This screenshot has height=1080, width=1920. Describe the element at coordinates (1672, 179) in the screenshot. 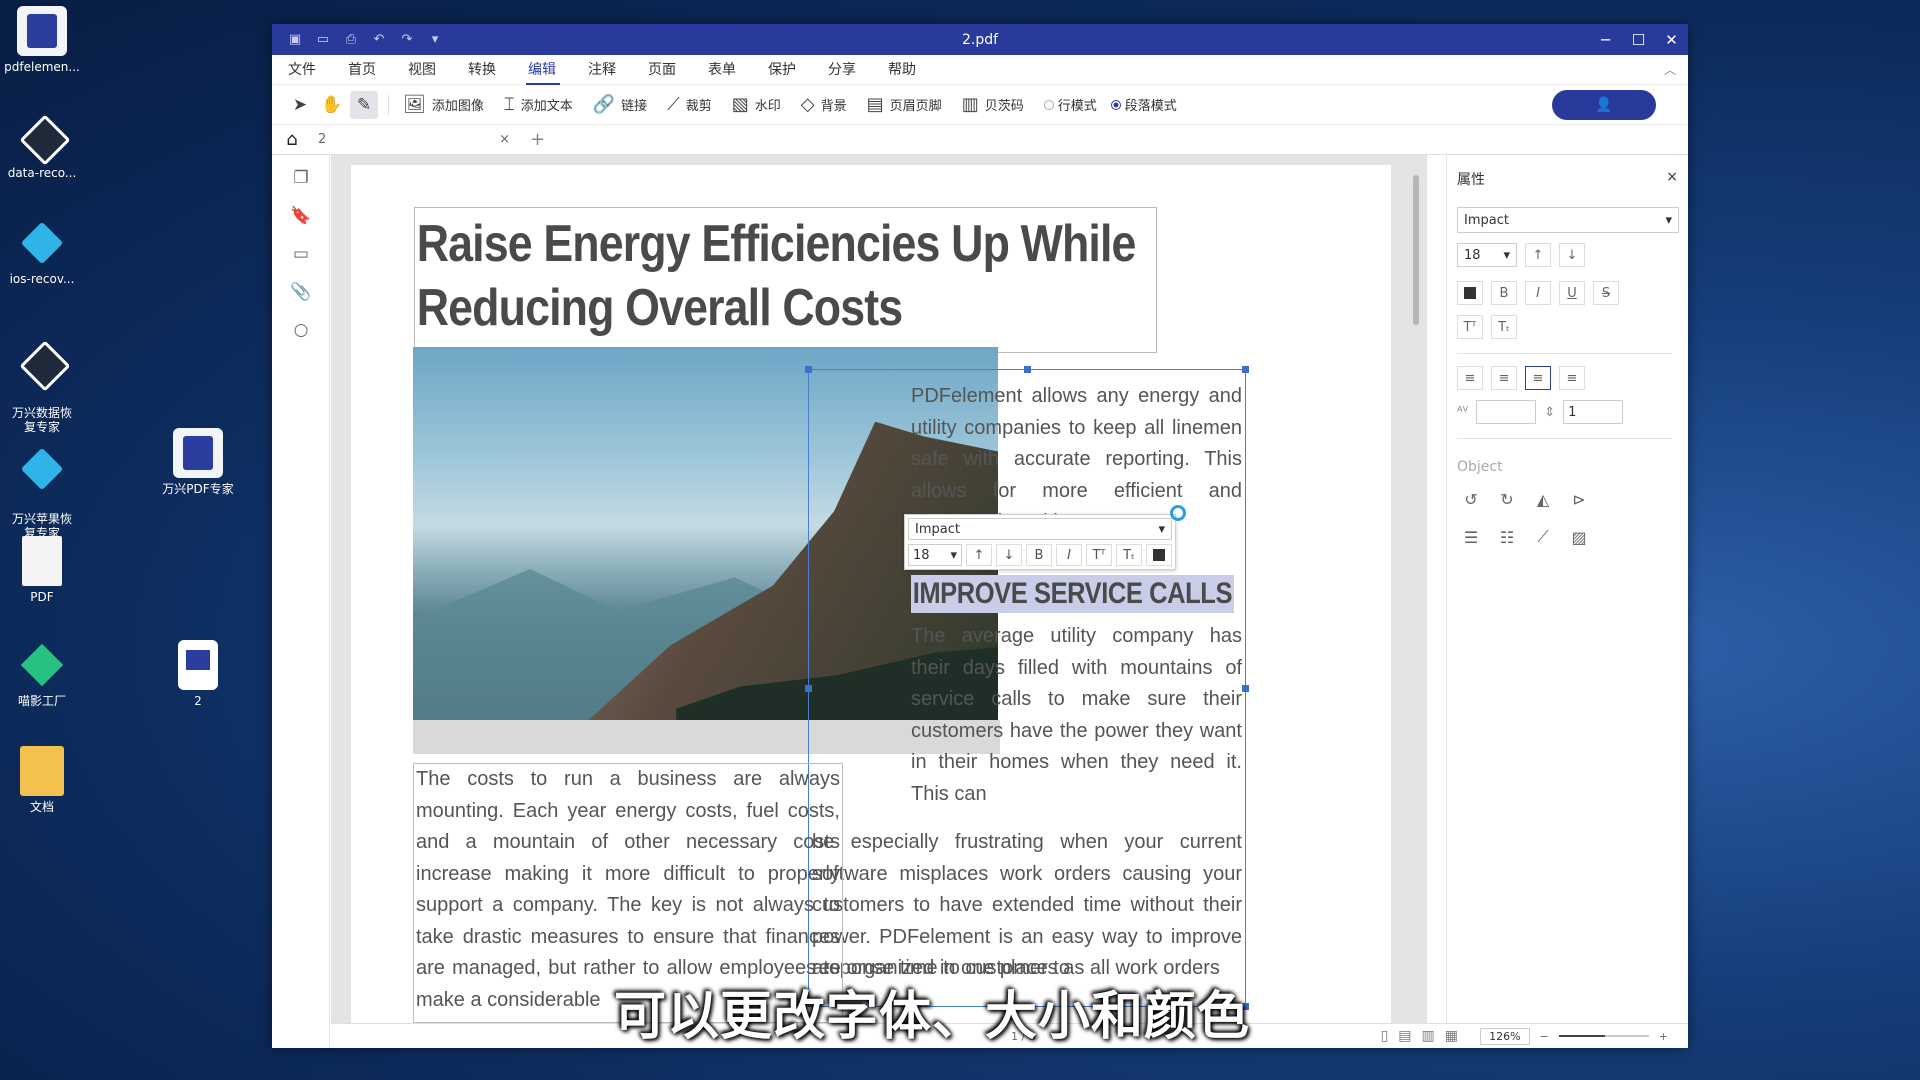

I see `close-panel-icon: ×` at that location.